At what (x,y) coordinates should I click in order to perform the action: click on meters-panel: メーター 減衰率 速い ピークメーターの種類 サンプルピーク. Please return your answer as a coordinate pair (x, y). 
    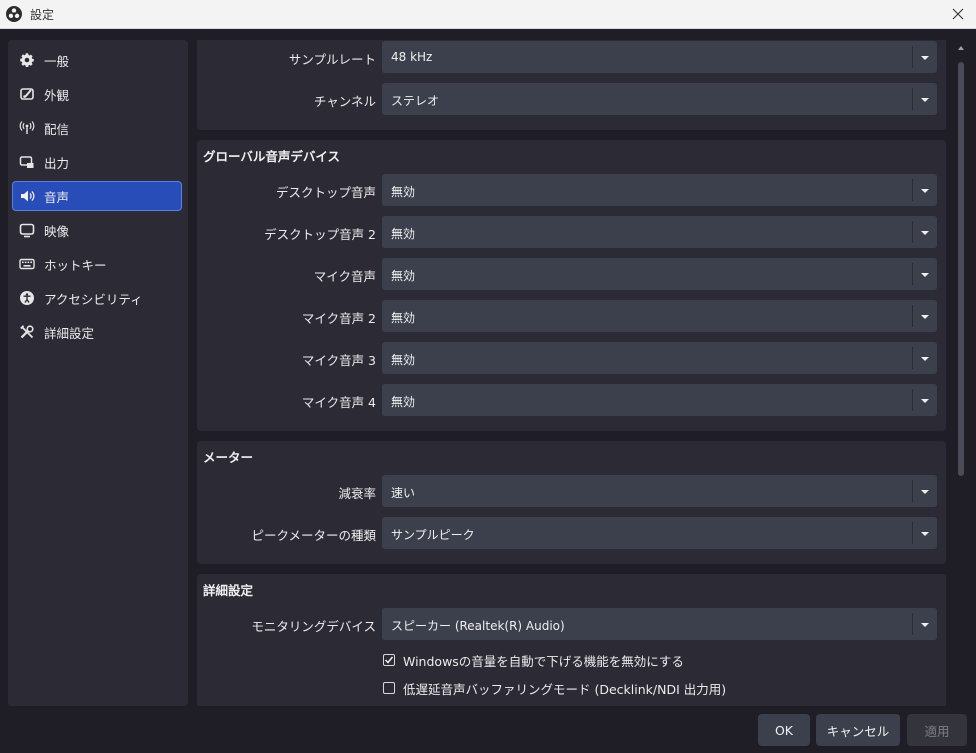
    Looking at the image, I should click on (571, 502).